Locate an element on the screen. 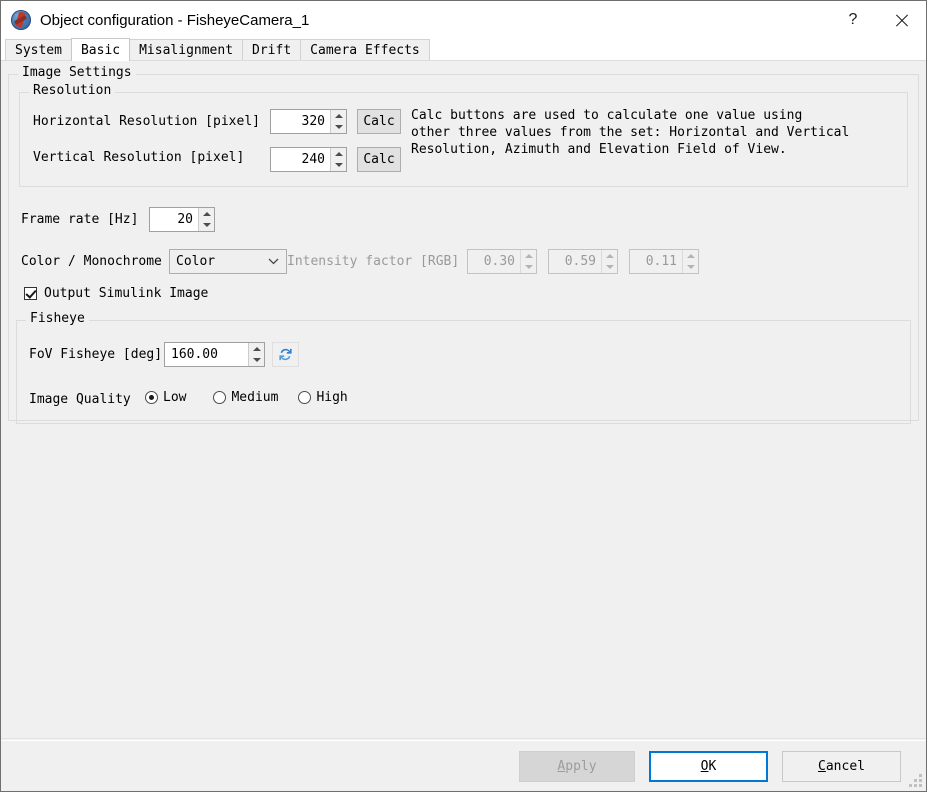 This screenshot has width=927, height=792. fov-fisheye-stepper is located at coordinates (256, 354).